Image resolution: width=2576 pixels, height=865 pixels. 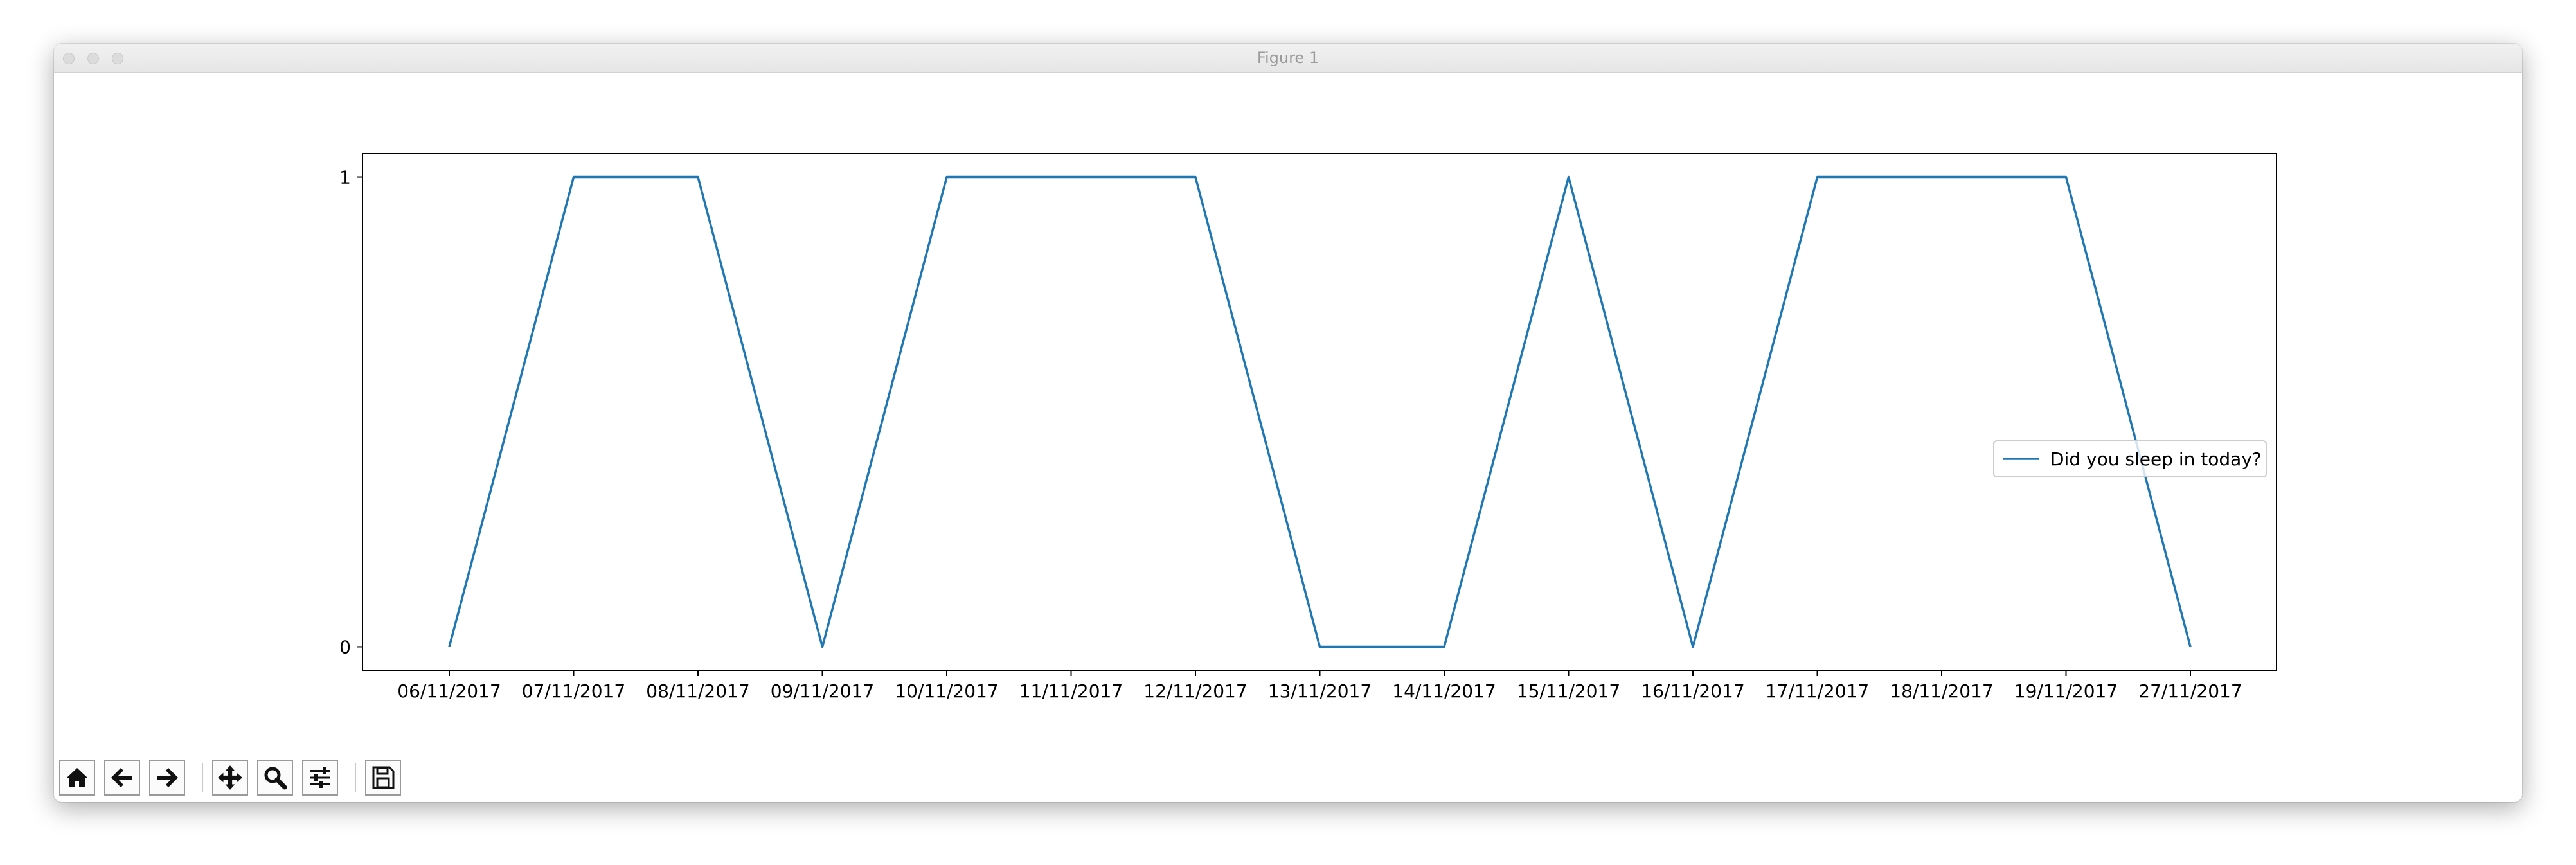 I want to click on x-tick-label: 15/11/2017, so click(x=1568, y=691).